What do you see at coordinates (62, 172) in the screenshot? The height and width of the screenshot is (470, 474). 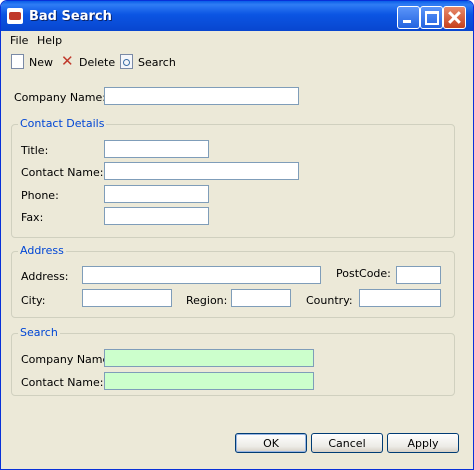 I see `contact-name-label: Contact Name:` at bounding box center [62, 172].